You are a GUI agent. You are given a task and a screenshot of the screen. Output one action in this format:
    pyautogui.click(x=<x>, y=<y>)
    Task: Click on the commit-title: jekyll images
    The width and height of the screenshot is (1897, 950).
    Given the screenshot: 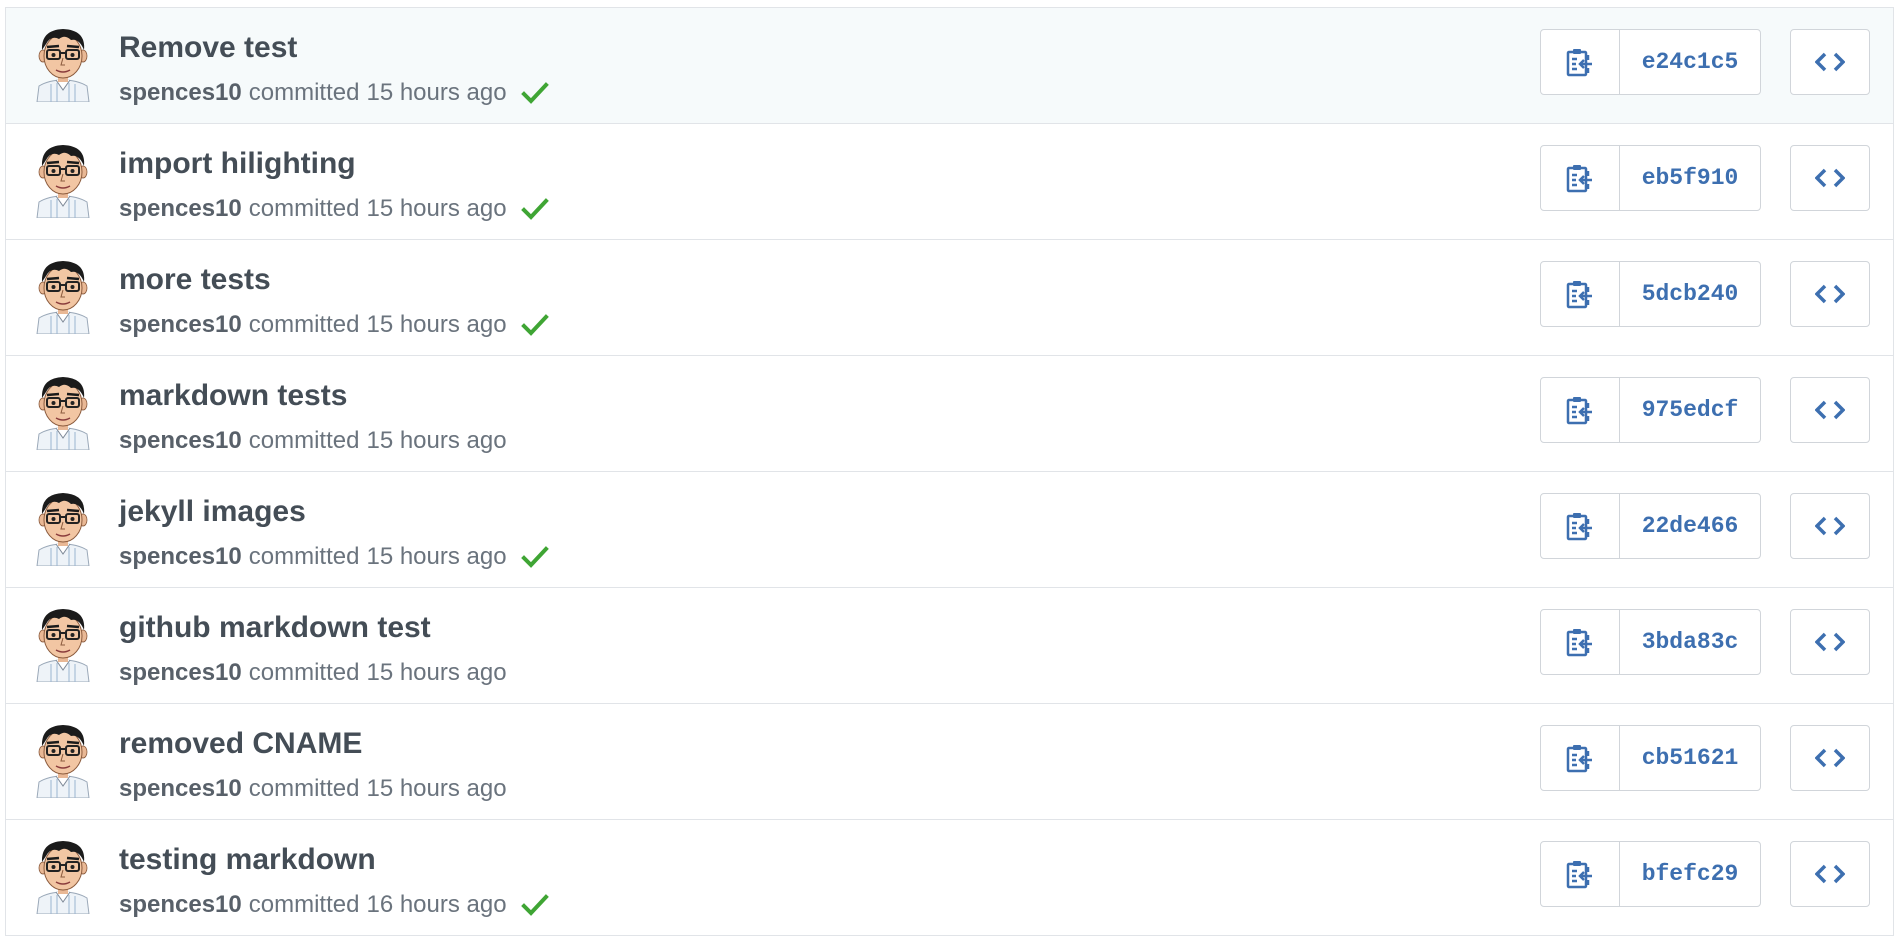 What is the action you would take?
    pyautogui.click(x=212, y=512)
    